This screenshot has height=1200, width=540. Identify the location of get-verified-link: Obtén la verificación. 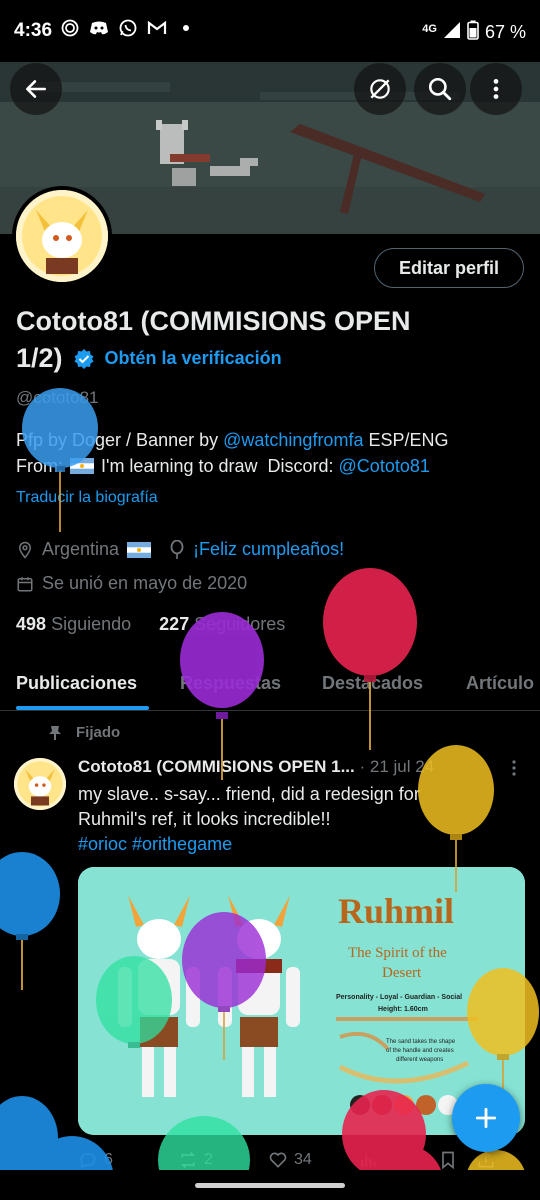
(193, 358).